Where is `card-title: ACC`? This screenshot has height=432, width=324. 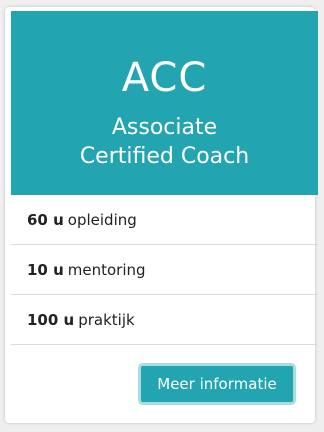 card-title: ACC is located at coordinates (164, 78).